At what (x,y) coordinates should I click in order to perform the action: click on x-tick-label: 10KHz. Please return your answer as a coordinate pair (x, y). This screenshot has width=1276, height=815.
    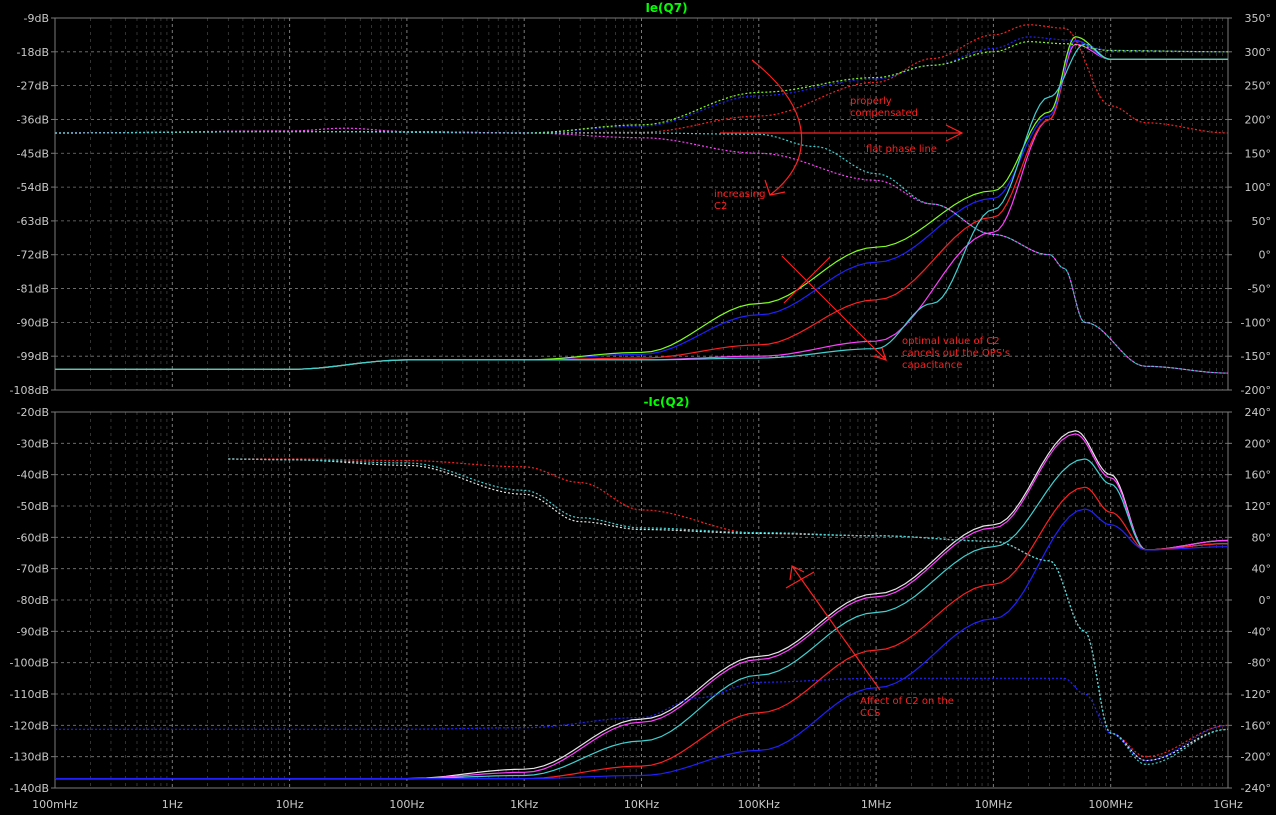
    Looking at the image, I should click on (641, 804).